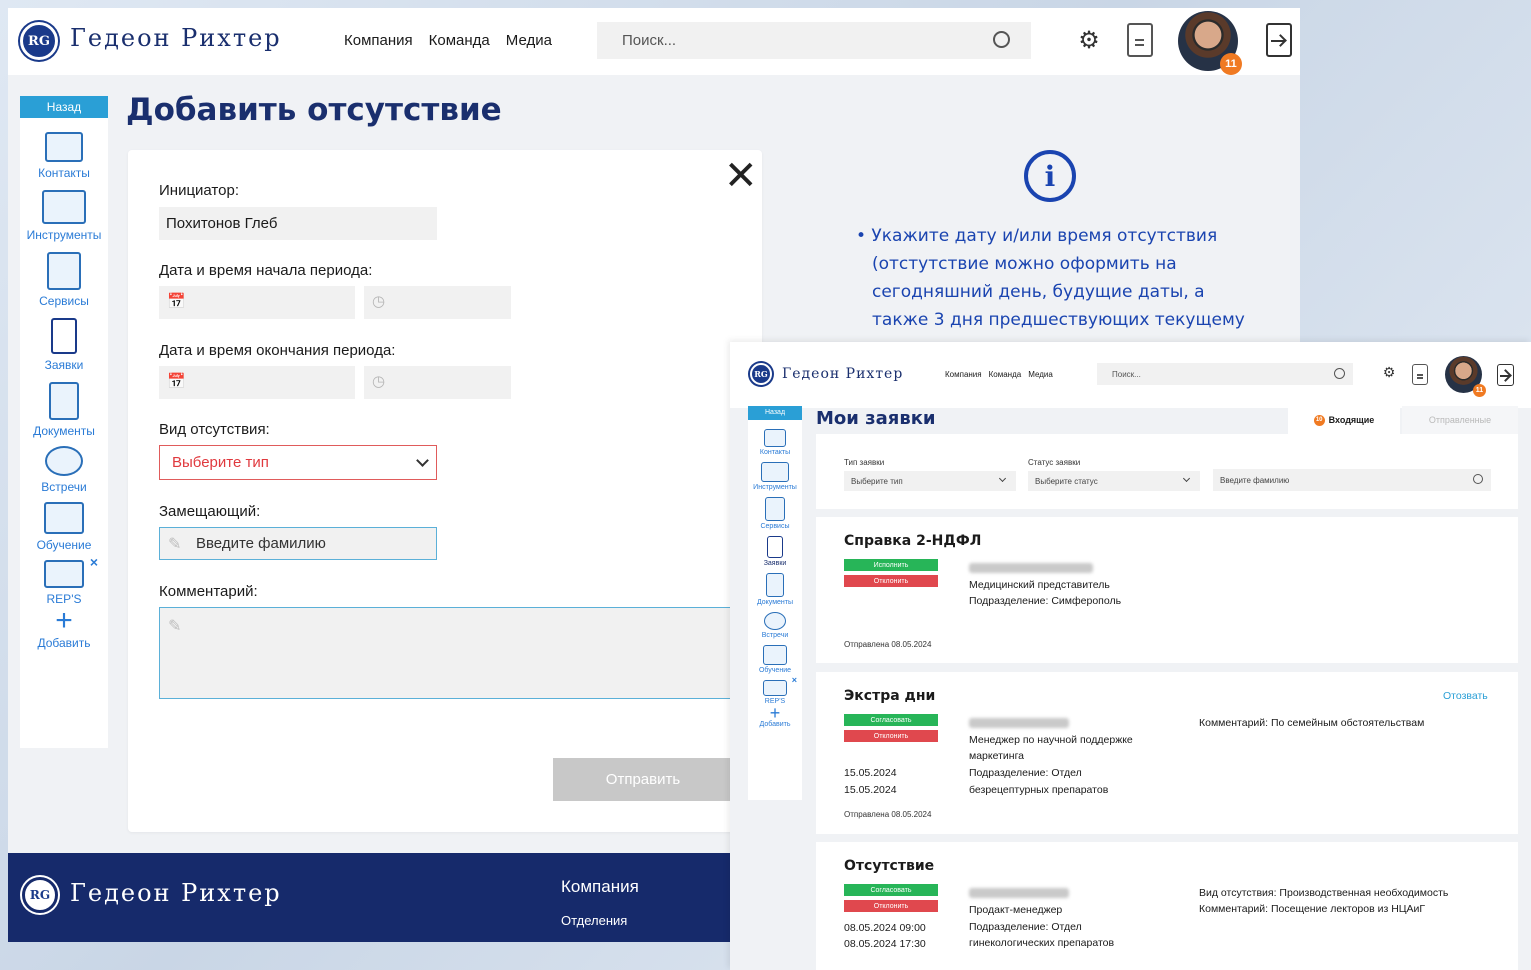 This screenshot has width=1531, height=970. I want to click on end-period-label: Дата и время окончания периода:, so click(277, 350).